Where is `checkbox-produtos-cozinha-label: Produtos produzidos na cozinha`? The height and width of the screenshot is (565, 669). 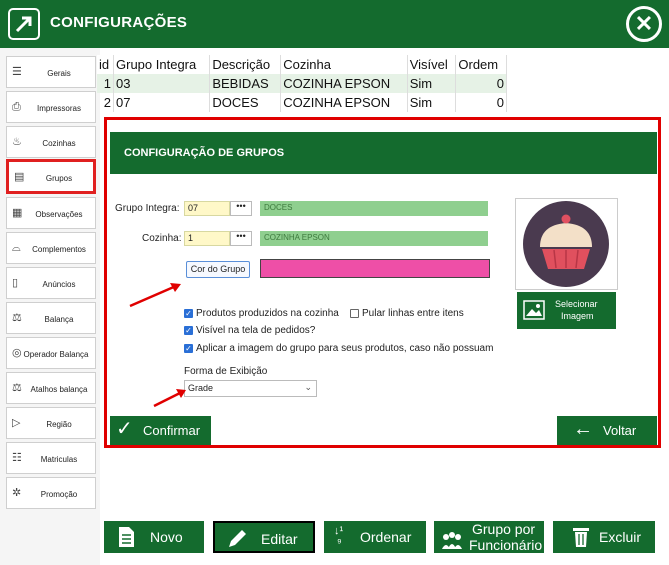
checkbox-produtos-cozinha-label: Produtos produzidos na cozinha is located at coordinates (267, 313).